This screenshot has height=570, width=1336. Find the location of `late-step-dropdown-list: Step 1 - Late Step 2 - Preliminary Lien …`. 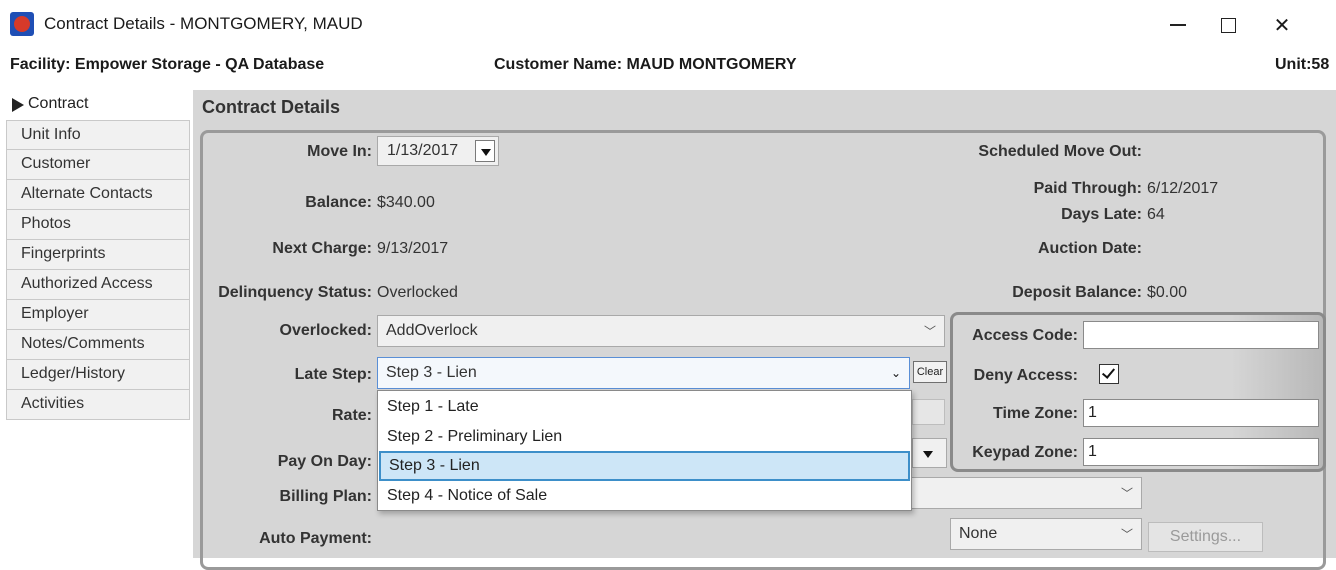

late-step-dropdown-list: Step 1 - Late Step 2 - Preliminary Lien … is located at coordinates (644, 450).